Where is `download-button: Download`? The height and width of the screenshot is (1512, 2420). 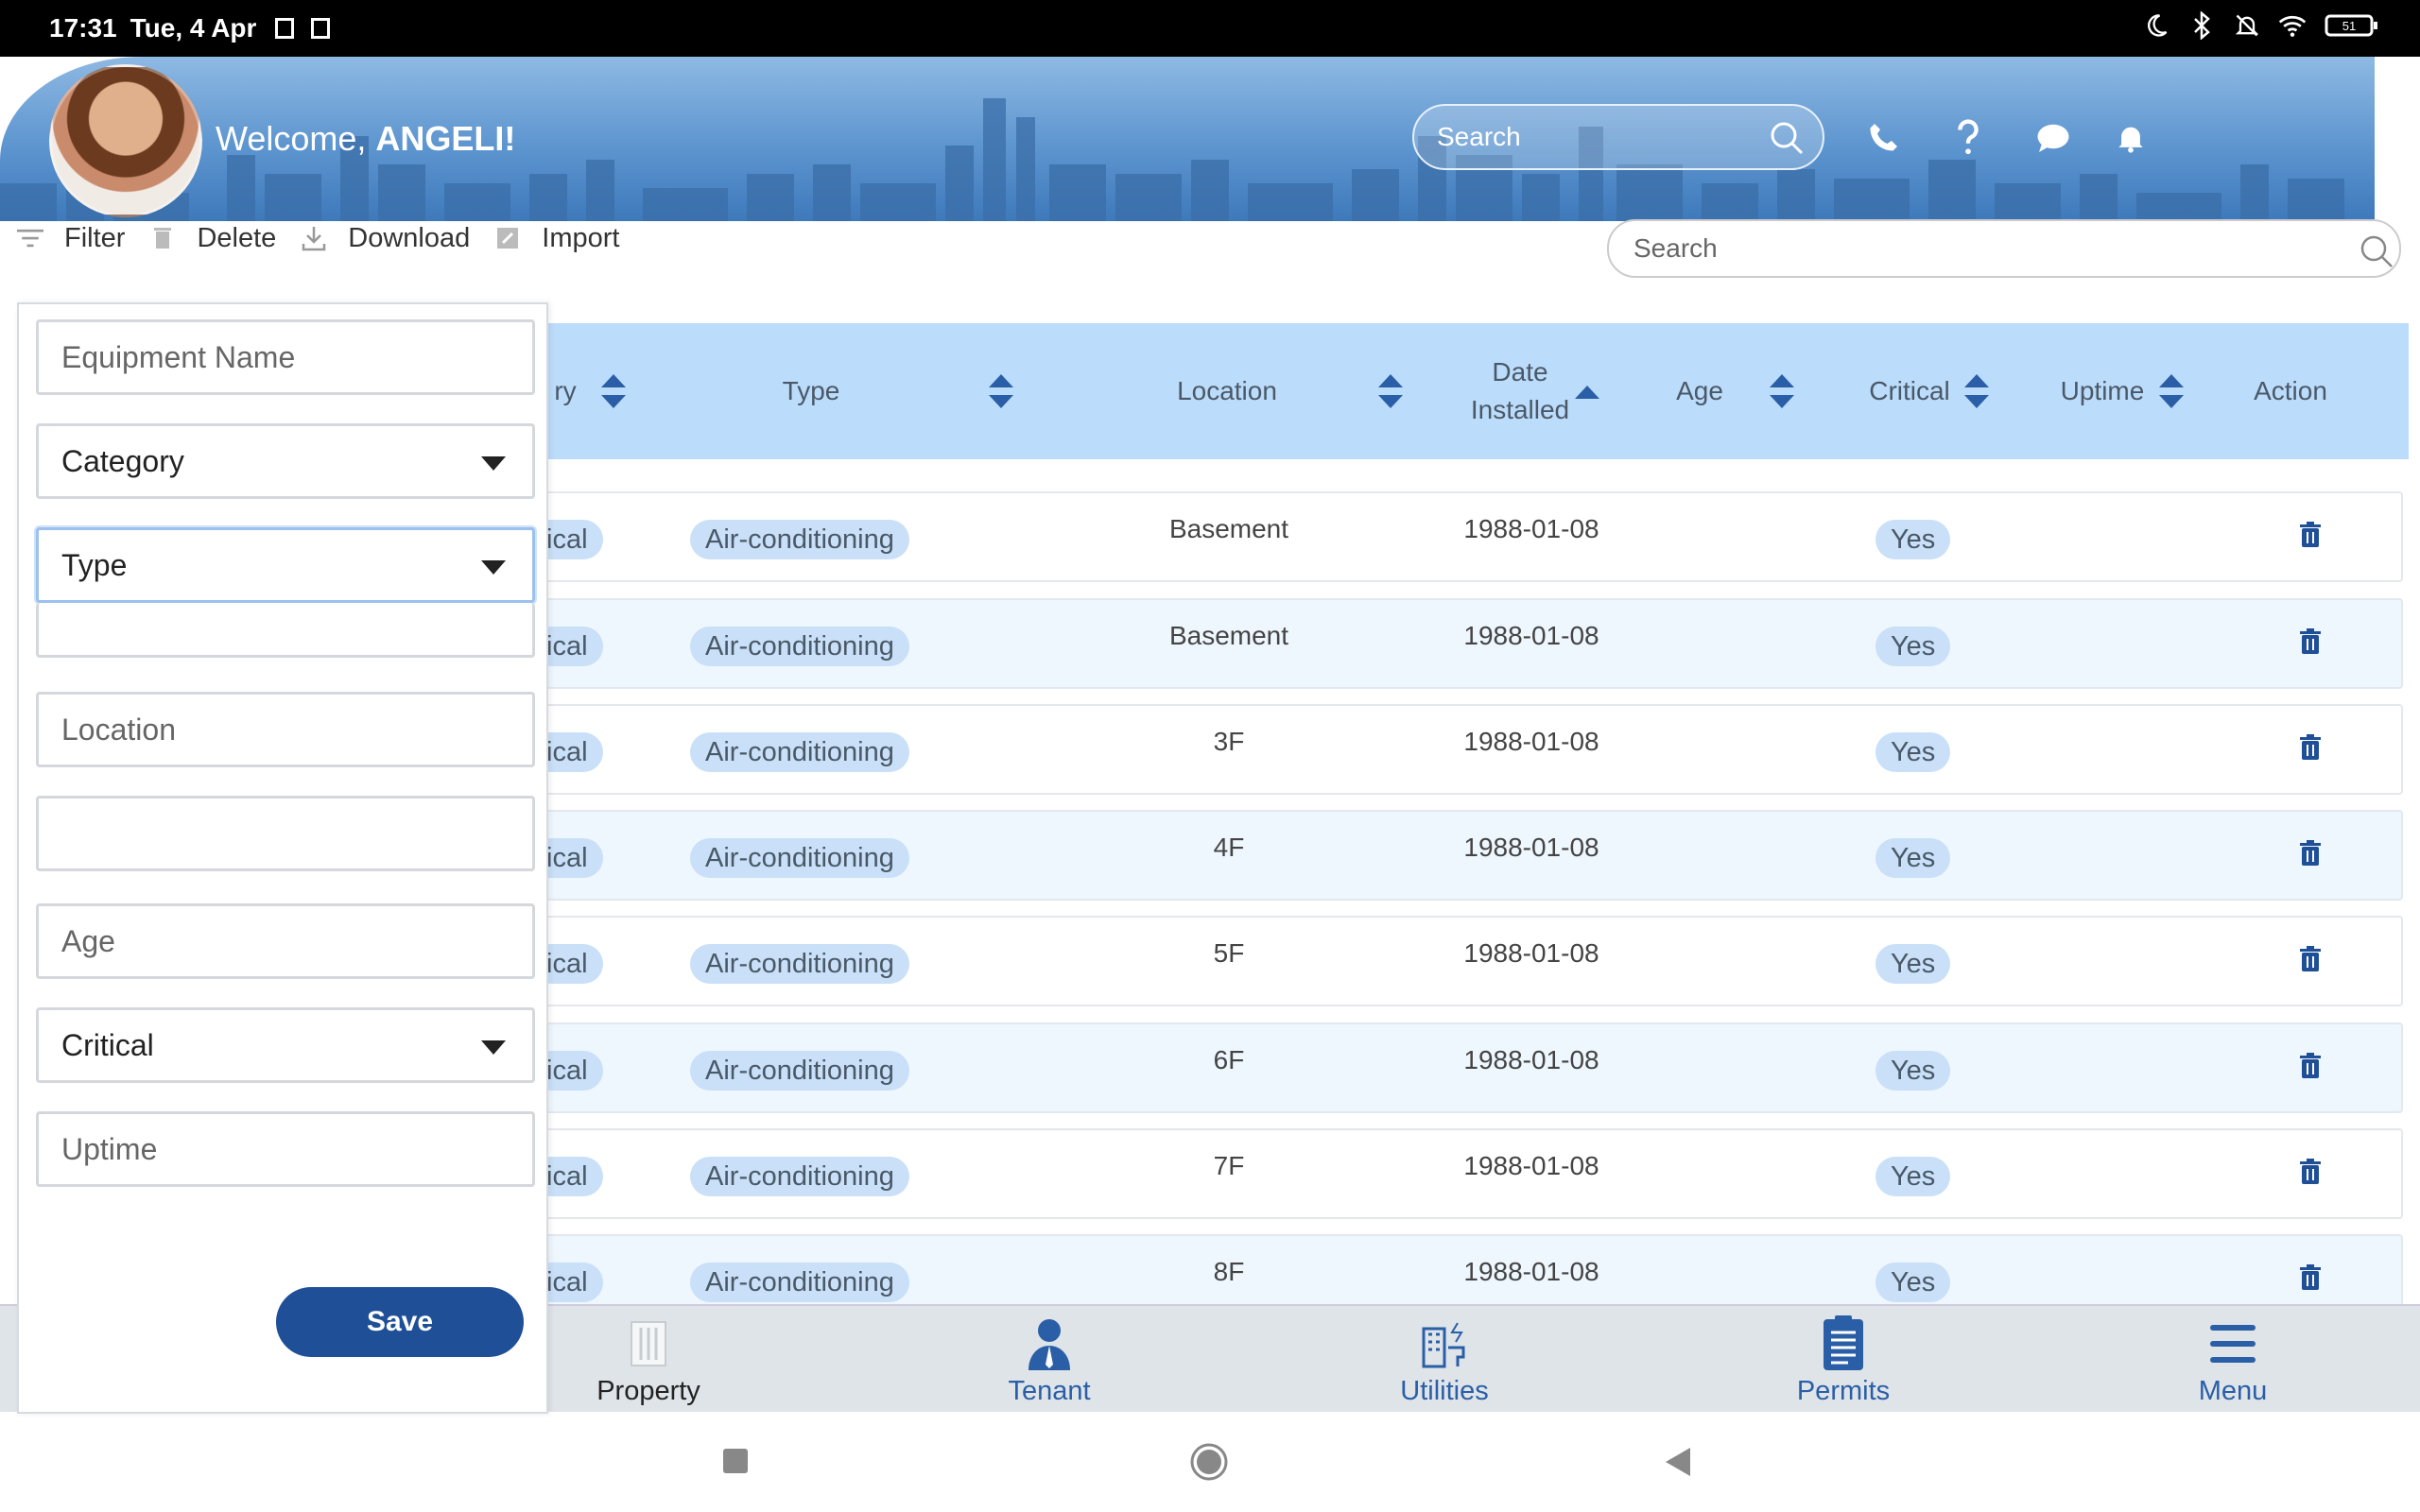 download-button: Download is located at coordinates (385, 238).